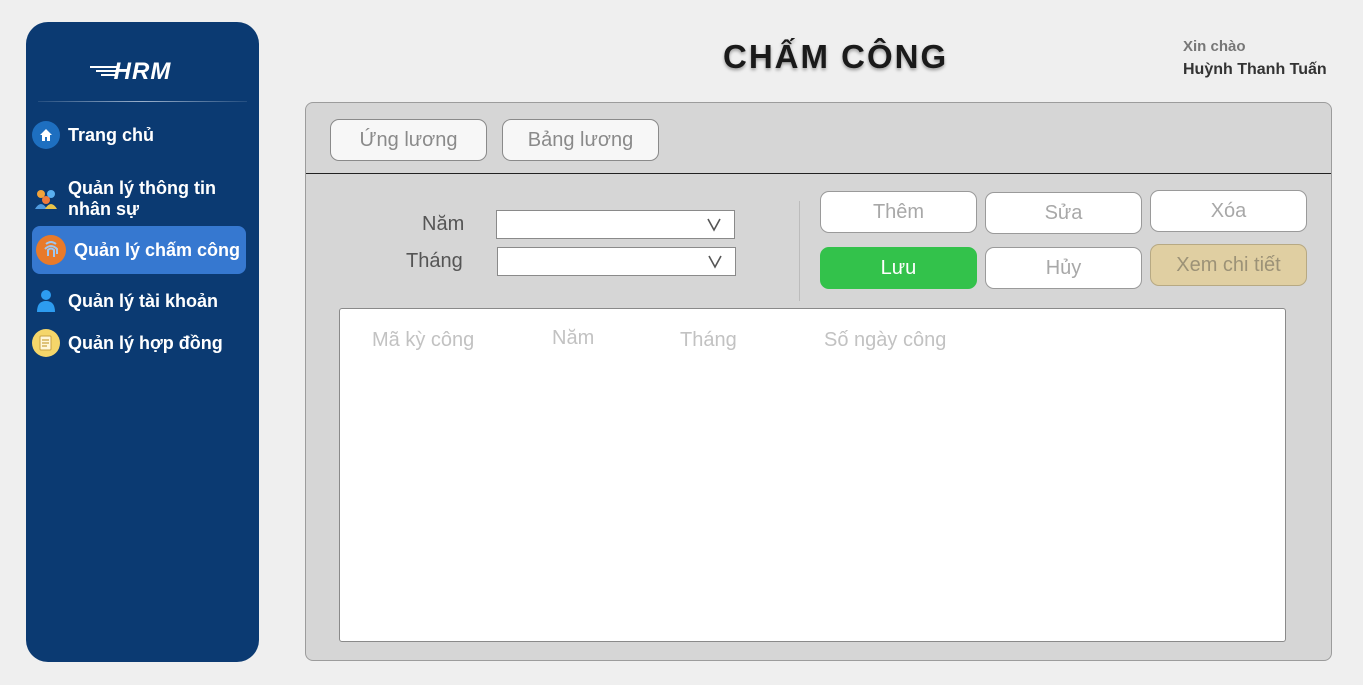  Describe the element at coordinates (1255, 69) in the screenshot. I see `user-name: Huỳnh Thanh Tuấn` at that location.